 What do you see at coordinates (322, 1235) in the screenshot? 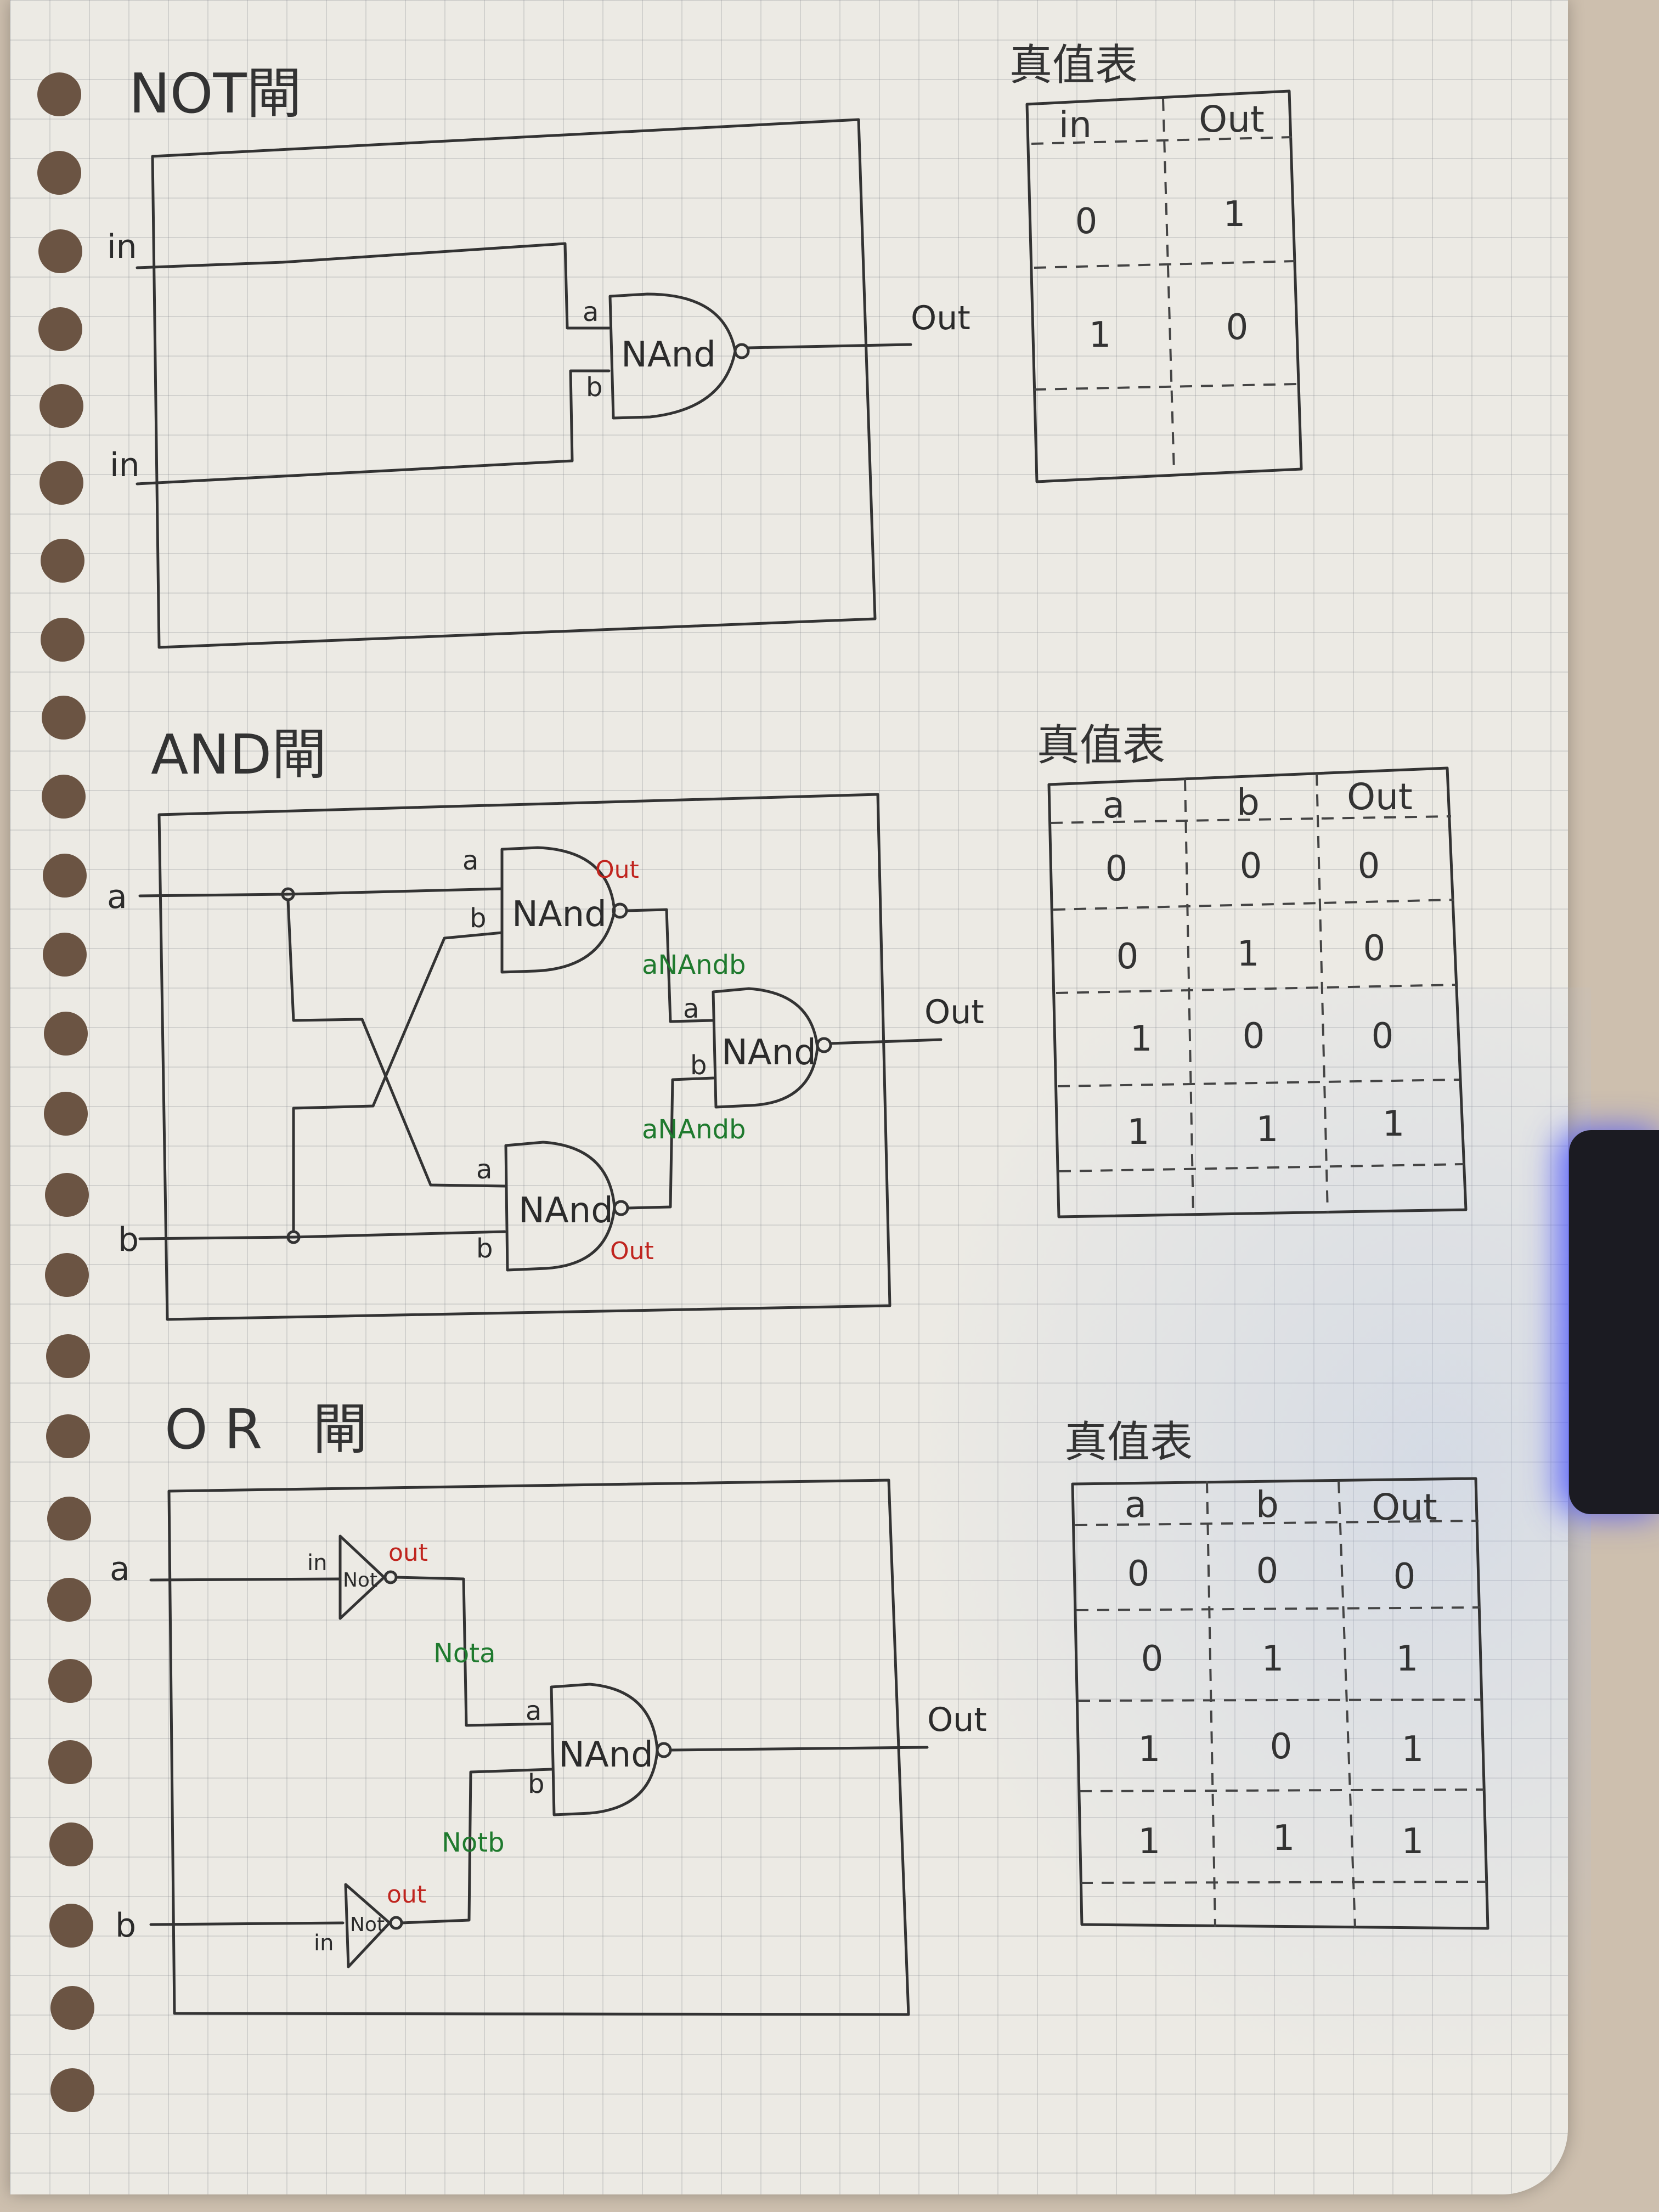
I see `and-wire-b` at bounding box center [322, 1235].